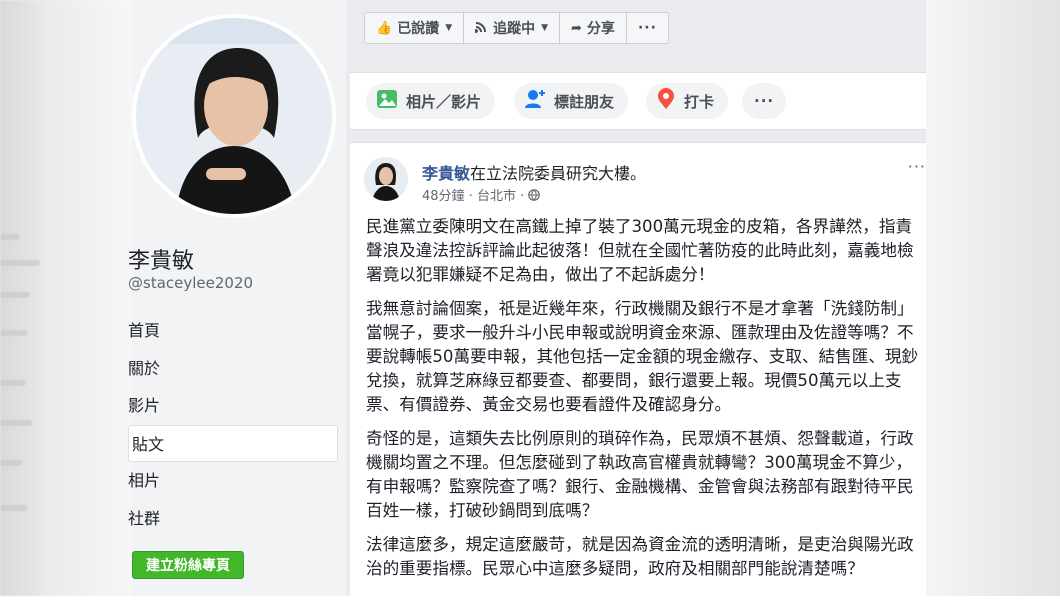 This screenshot has width=1060, height=613. I want to click on nav-item-home: 首頁, so click(233, 331).